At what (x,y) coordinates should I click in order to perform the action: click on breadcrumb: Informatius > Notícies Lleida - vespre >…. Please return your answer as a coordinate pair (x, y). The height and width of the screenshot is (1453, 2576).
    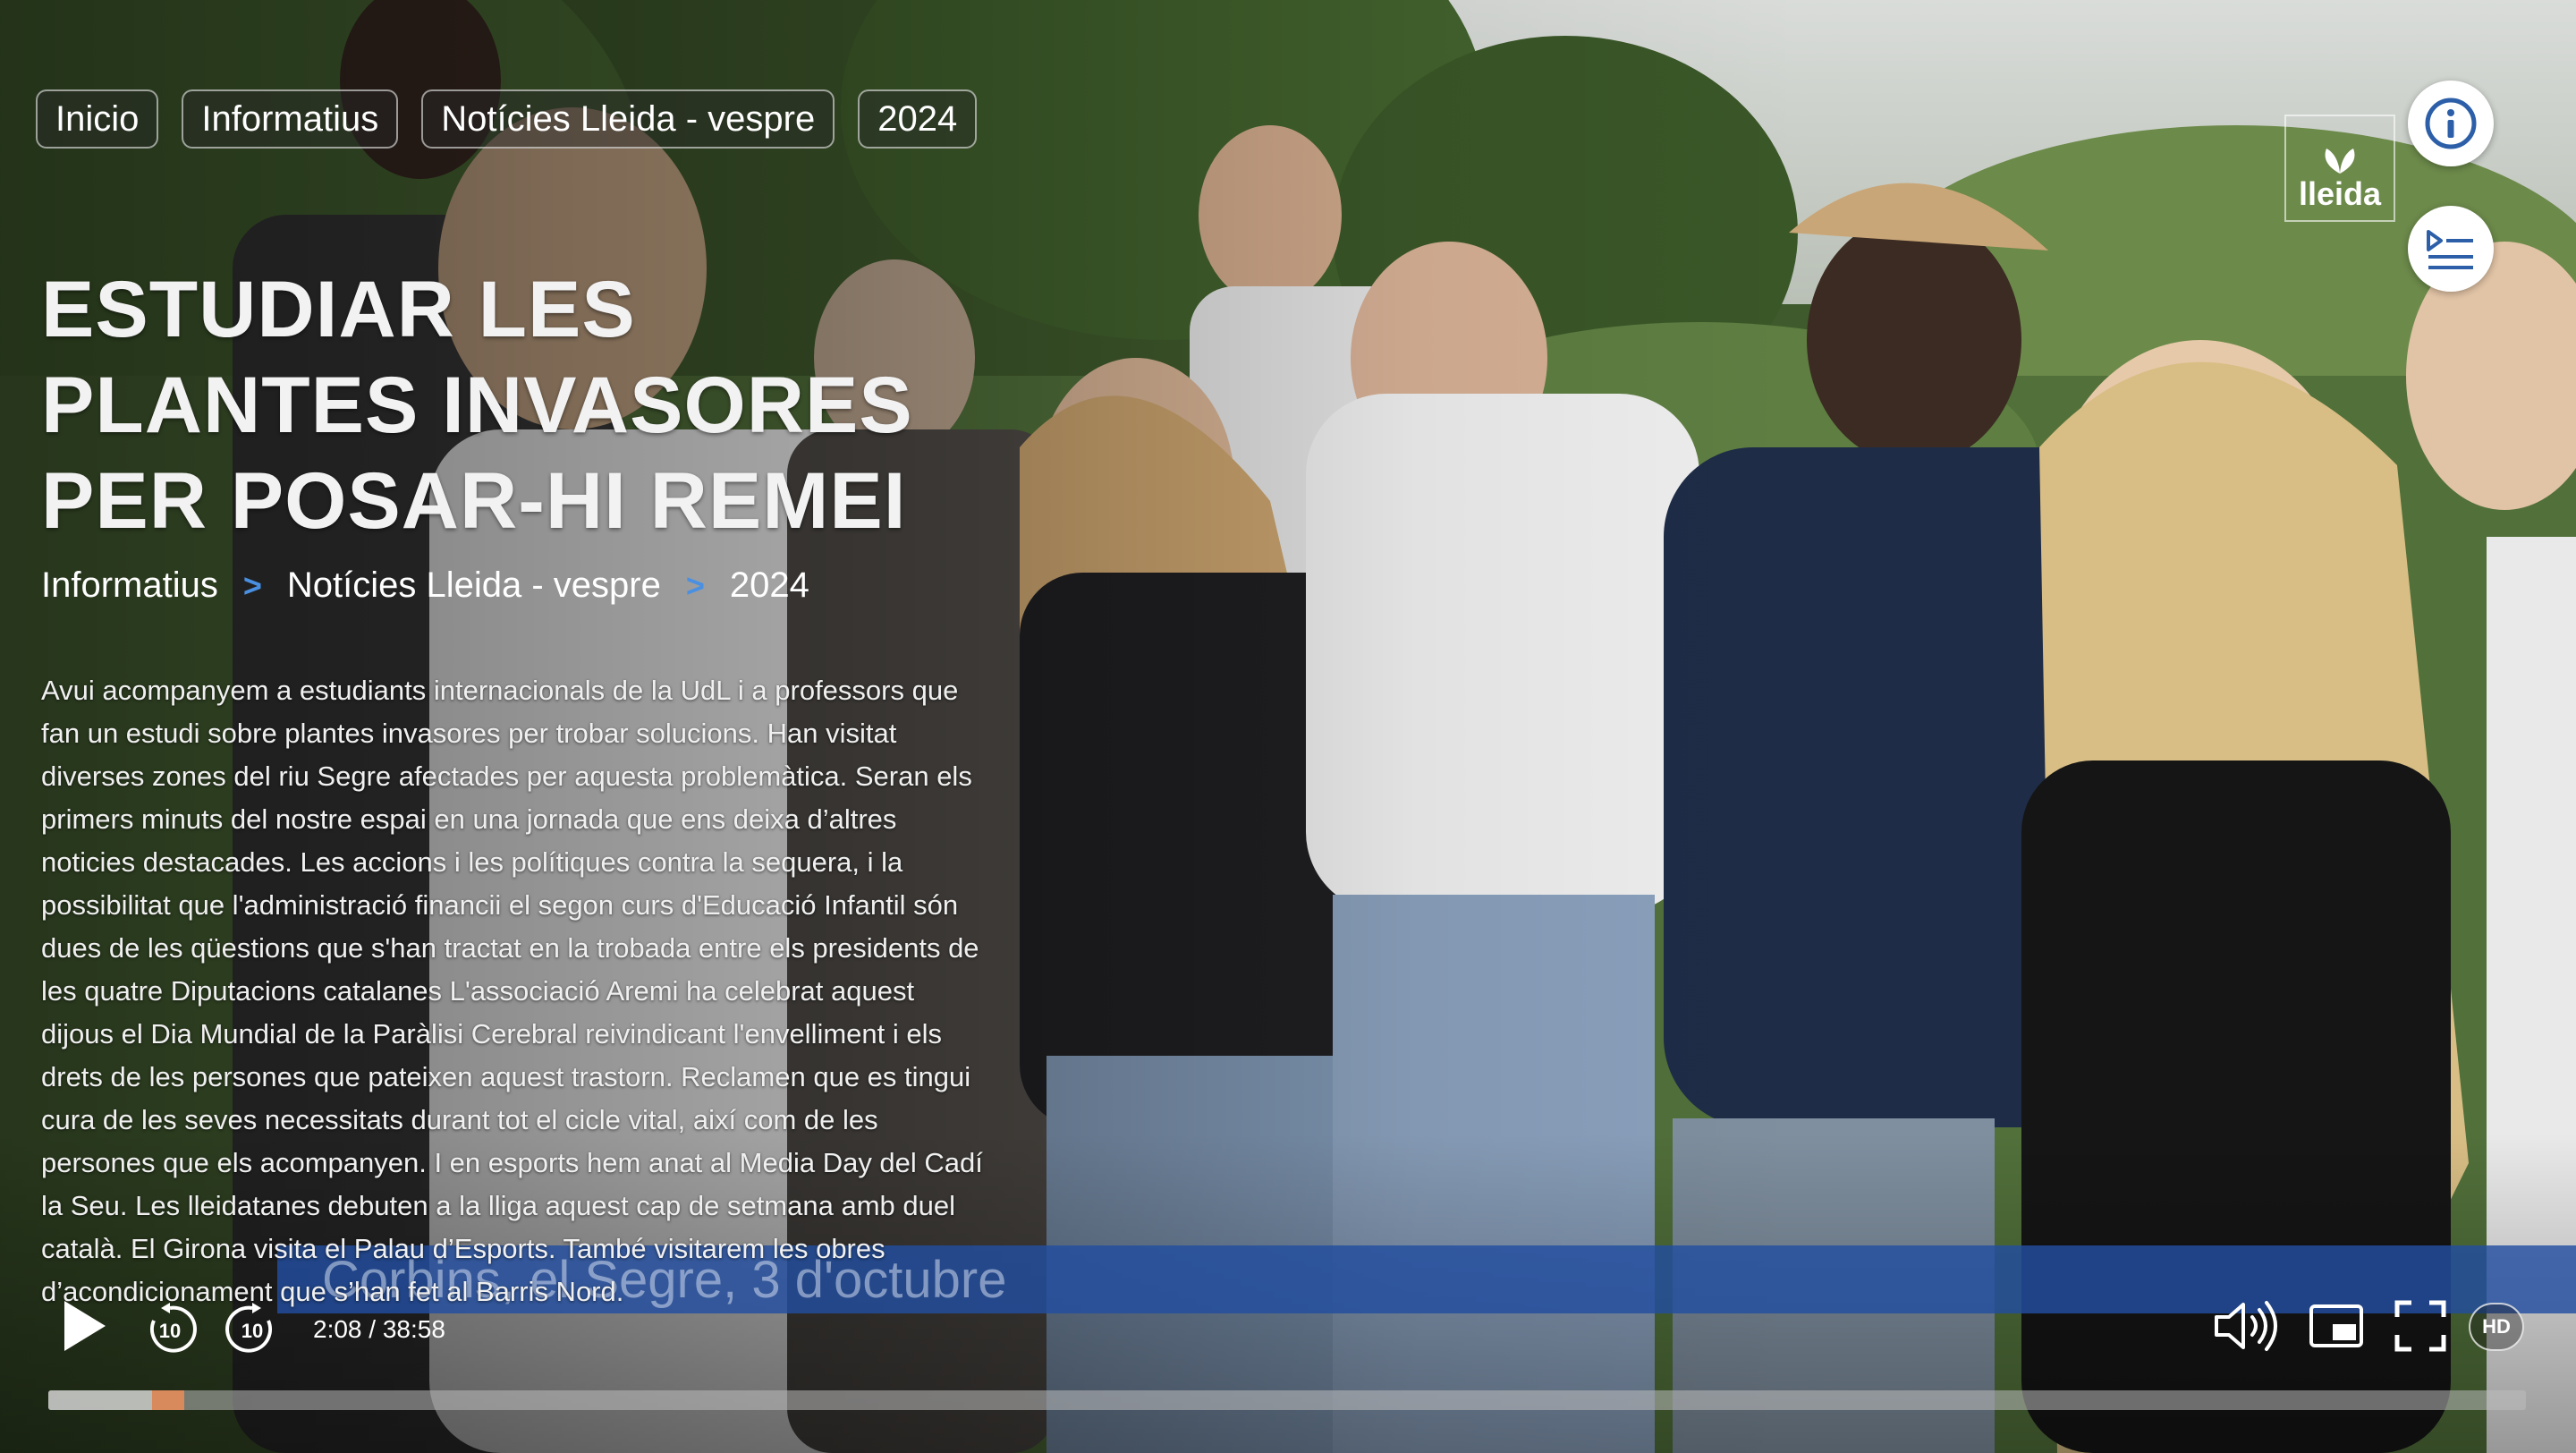
    Looking at the image, I should click on (425, 585).